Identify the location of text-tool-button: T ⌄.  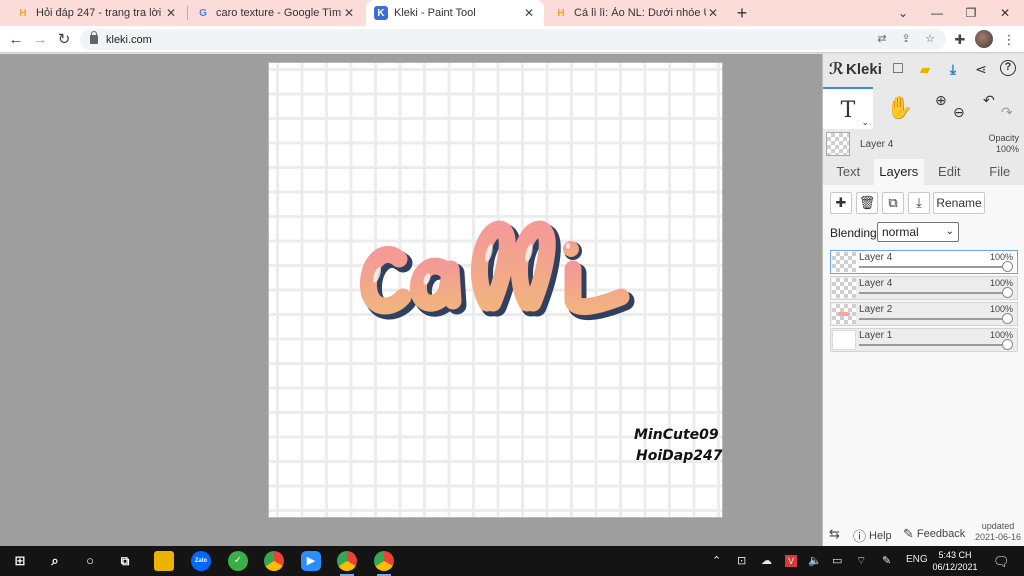
(848, 108).